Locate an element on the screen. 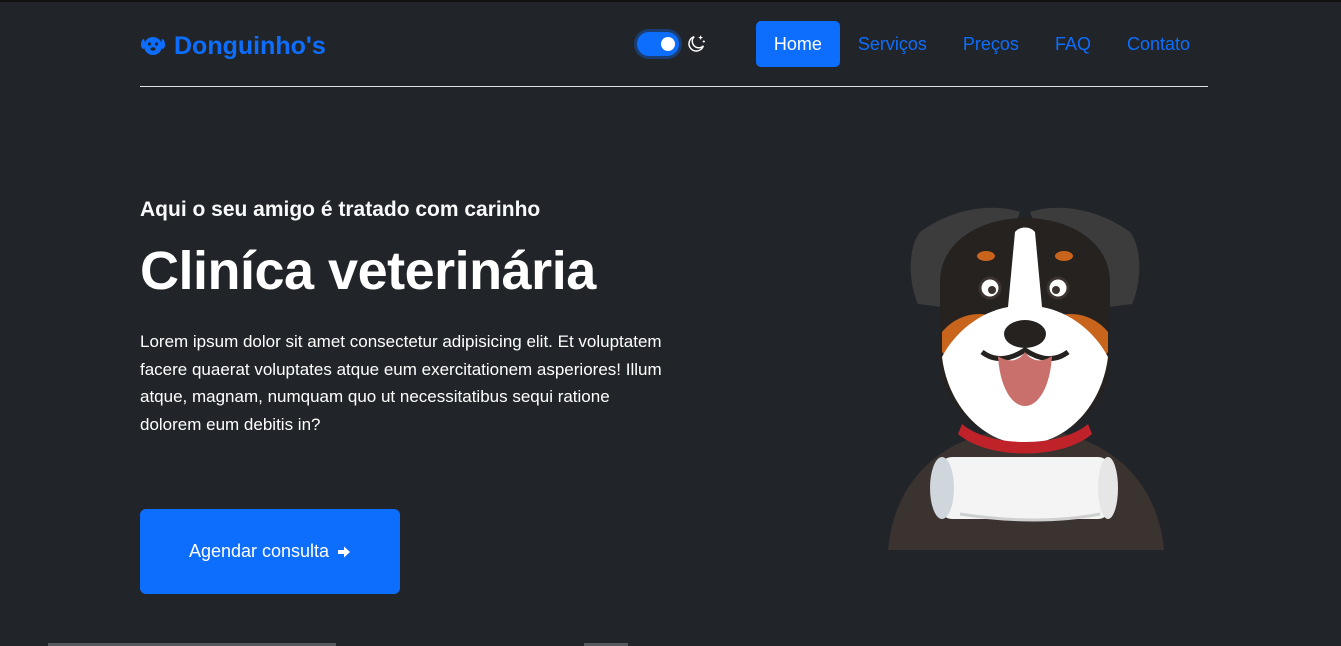  nav-contato: Contato is located at coordinates (1158, 44).